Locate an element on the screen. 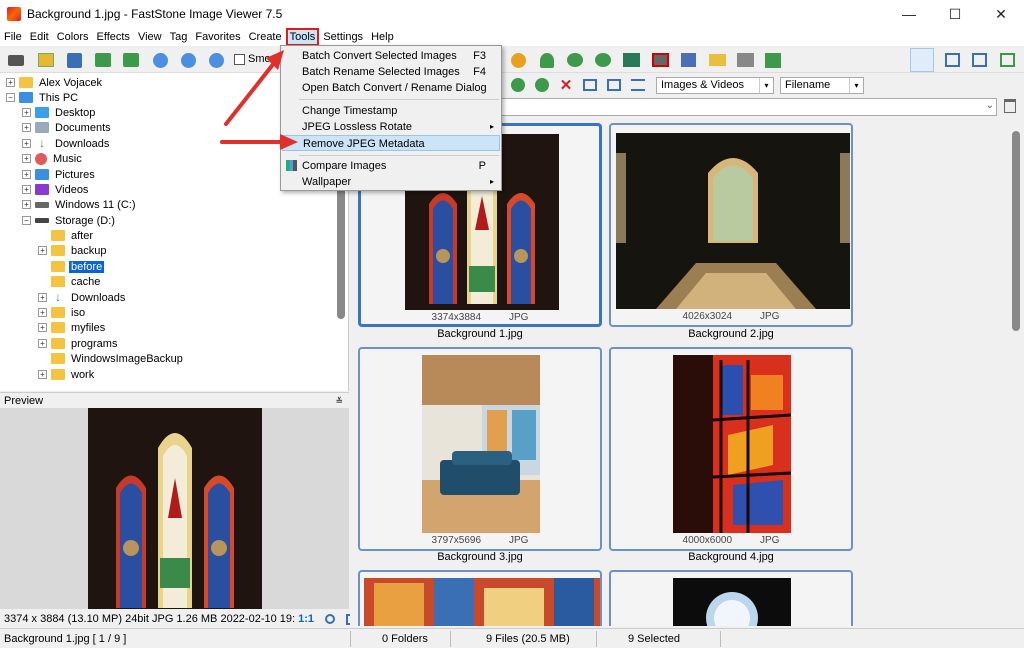 The height and width of the screenshot is (648, 1024). tree-item-cache: cache is located at coordinates (70, 281).